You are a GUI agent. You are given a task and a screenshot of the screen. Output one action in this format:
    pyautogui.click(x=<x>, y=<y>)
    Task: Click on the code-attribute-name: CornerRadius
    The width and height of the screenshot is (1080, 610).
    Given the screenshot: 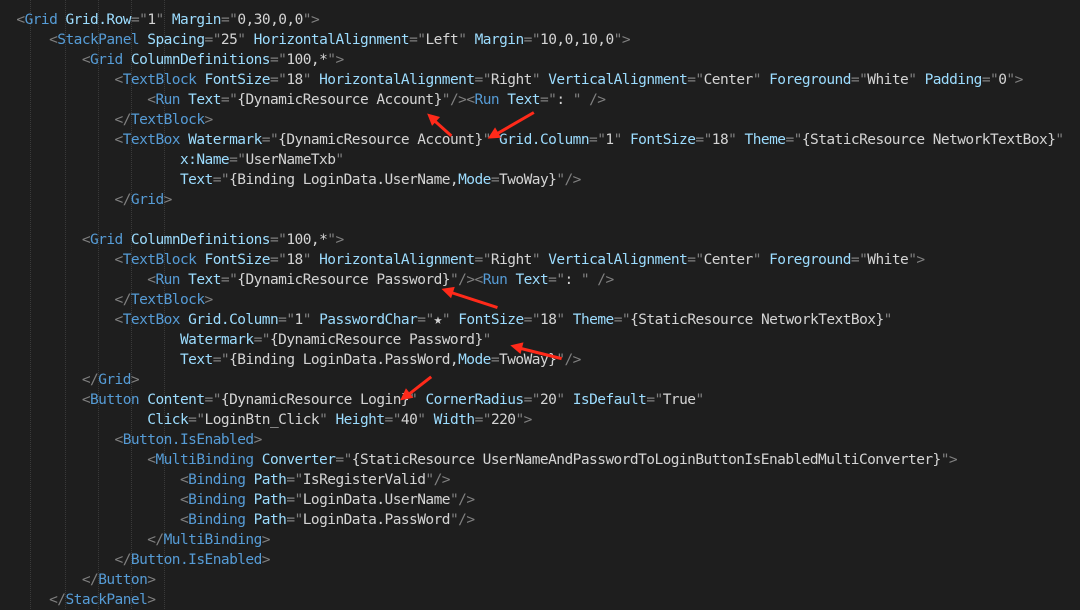 What is the action you would take?
    pyautogui.click(x=474, y=400)
    